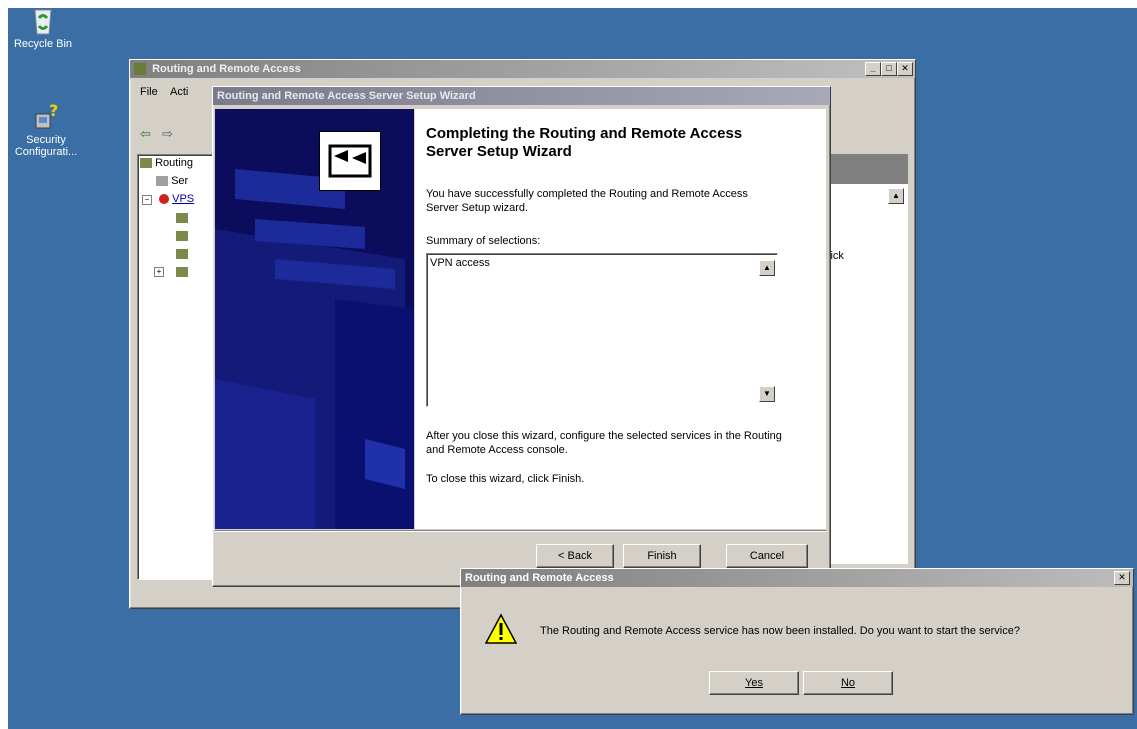 This screenshot has width=1137, height=729. I want to click on cancel-button: Cancel, so click(767, 556).